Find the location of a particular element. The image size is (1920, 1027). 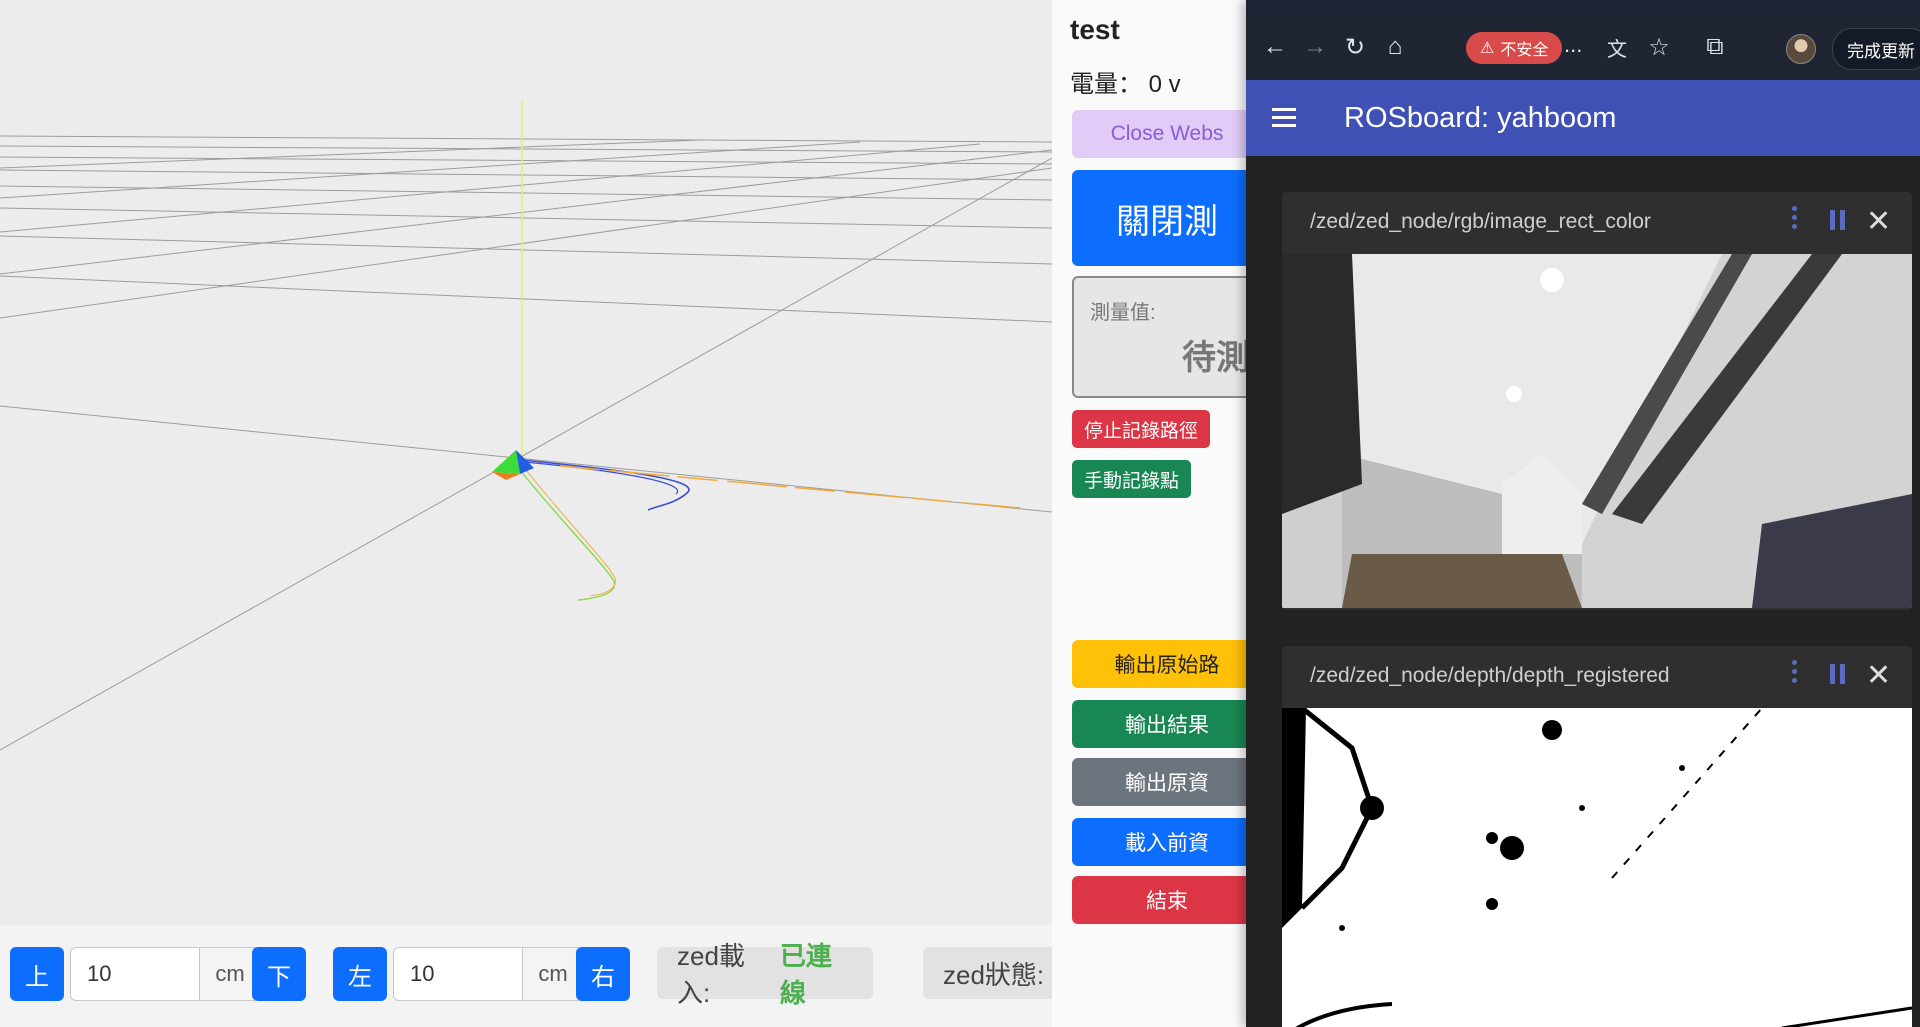

horizontal-step-input: 10 is located at coordinates (458, 974).